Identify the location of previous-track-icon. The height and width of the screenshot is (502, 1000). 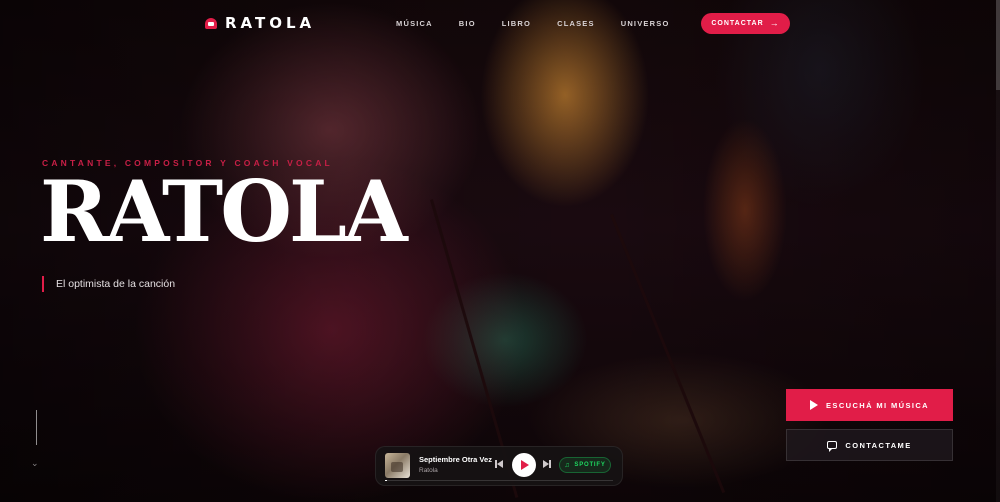
(499, 464).